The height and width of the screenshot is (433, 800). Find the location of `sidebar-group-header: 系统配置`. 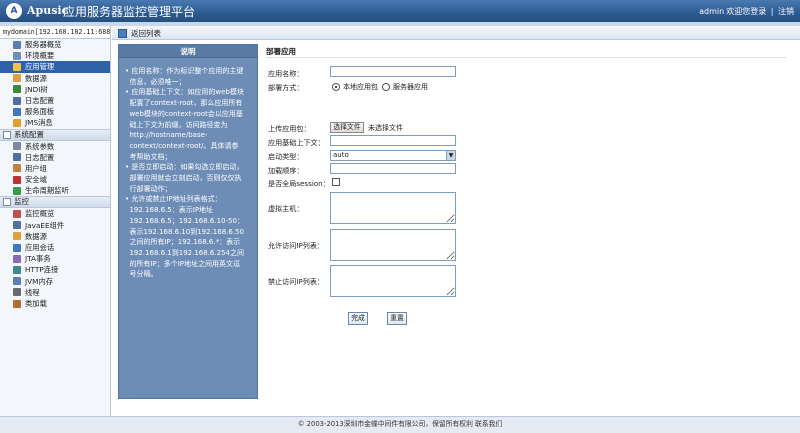

sidebar-group-header: 系统配置 is located at coordinates (55, 134).